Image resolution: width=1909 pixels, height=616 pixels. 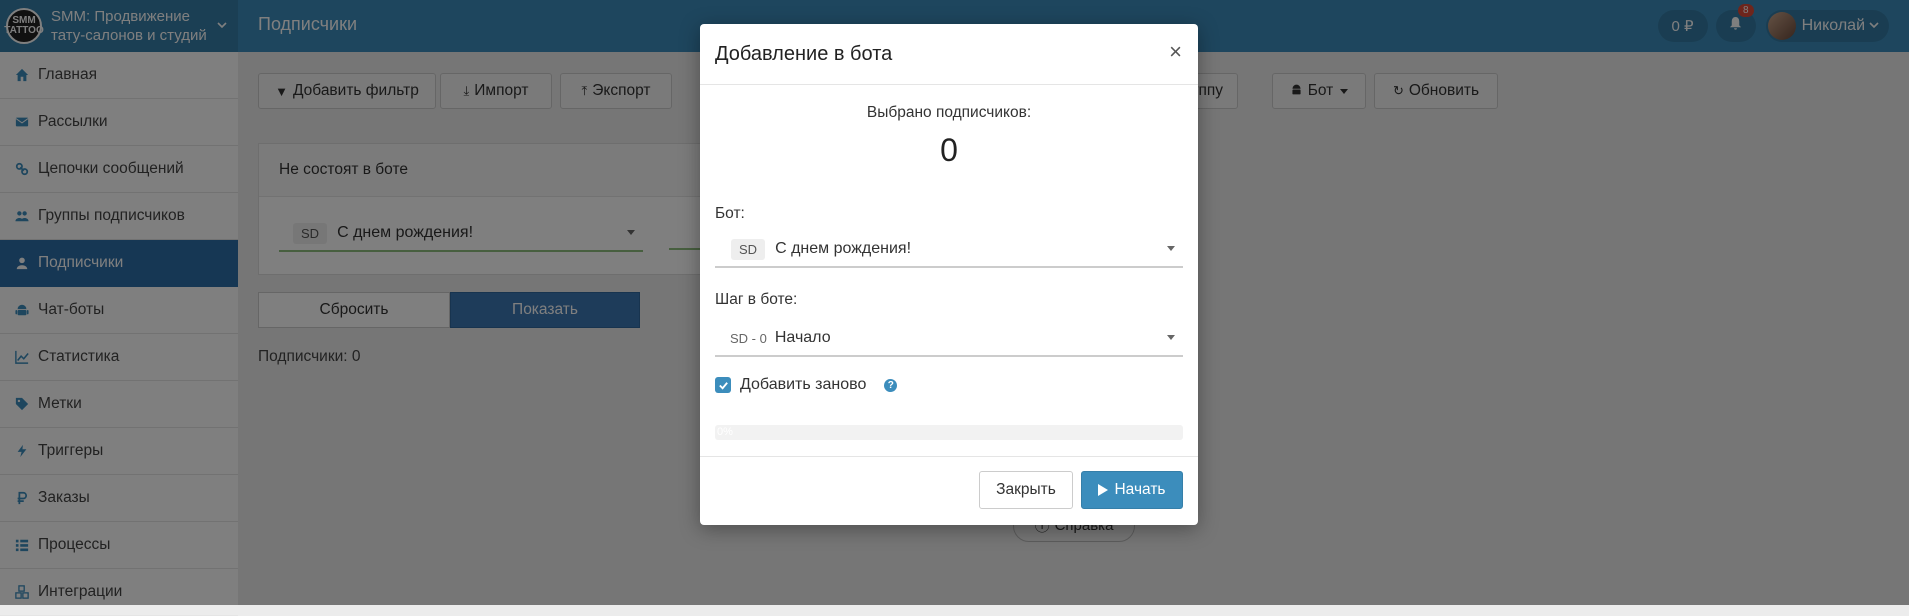 What do you see at coordinates (843, 248) in the screenshot?
I see `bot-select-value: С днем рождения!` at bounding box center [843, 248].